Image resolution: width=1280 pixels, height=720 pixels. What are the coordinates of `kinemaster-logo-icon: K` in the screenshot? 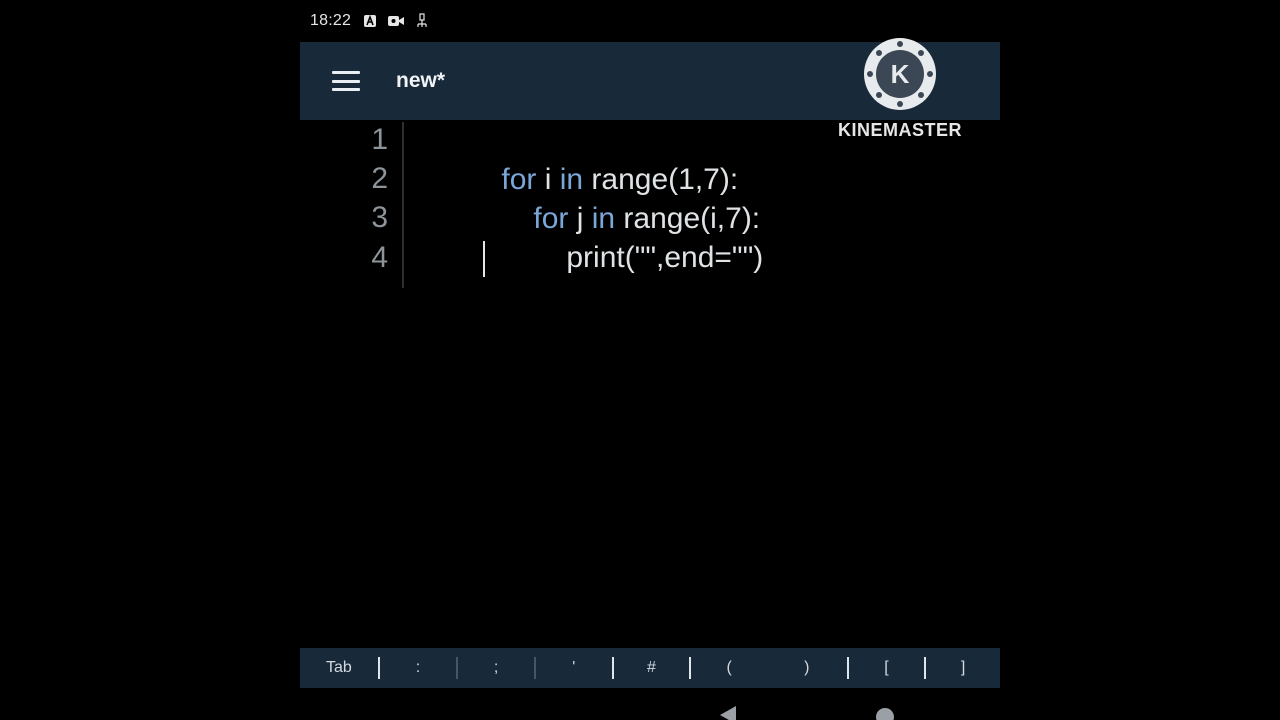 It's located at (900, 74).